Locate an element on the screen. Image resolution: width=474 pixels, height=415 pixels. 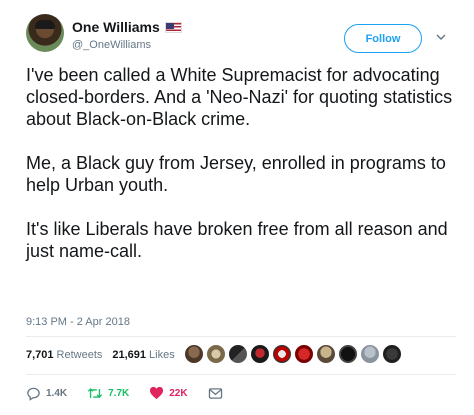
reply-icon is located at coordinates (33, 394).